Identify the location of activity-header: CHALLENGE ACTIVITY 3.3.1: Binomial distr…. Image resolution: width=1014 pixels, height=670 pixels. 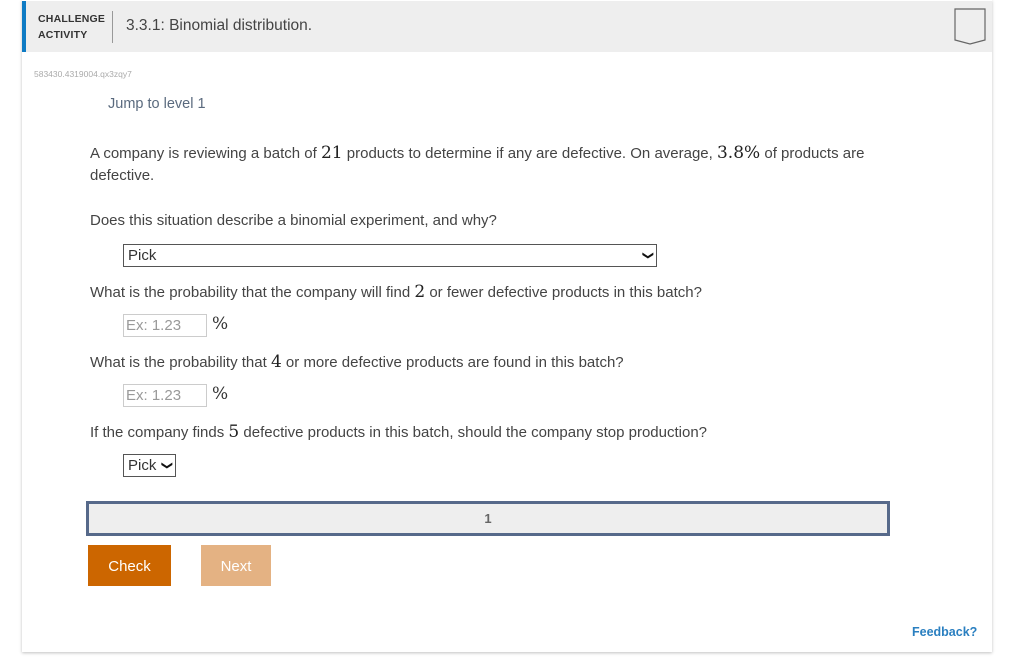
(507, 26).